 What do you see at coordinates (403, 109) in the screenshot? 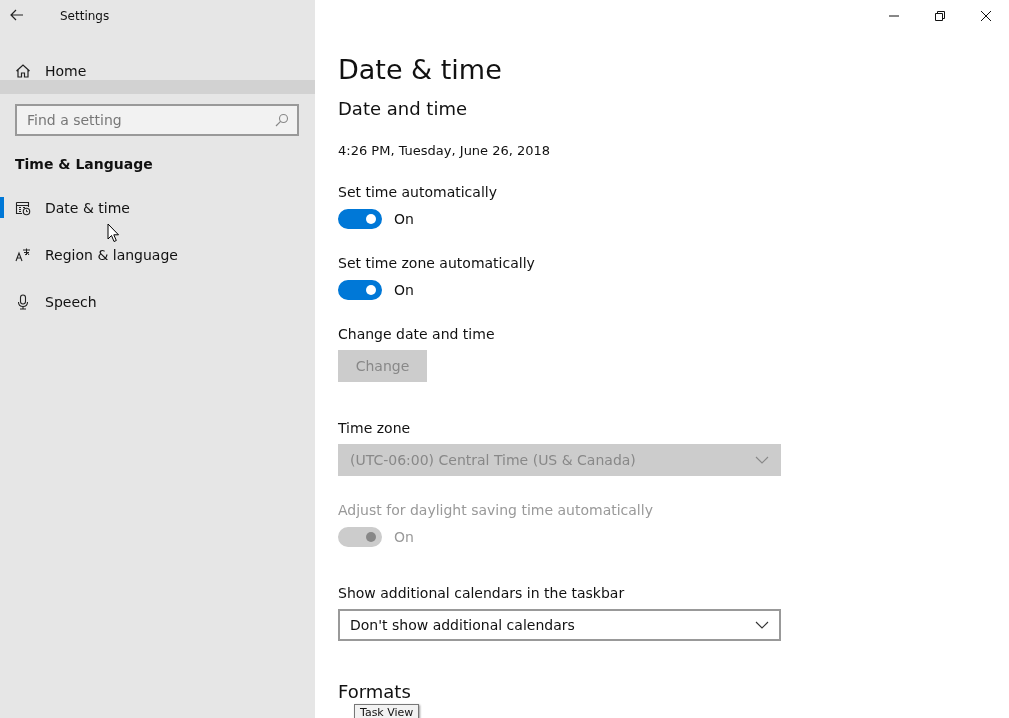
I see `section-title: Date and time` at bounding box center [403, 109].